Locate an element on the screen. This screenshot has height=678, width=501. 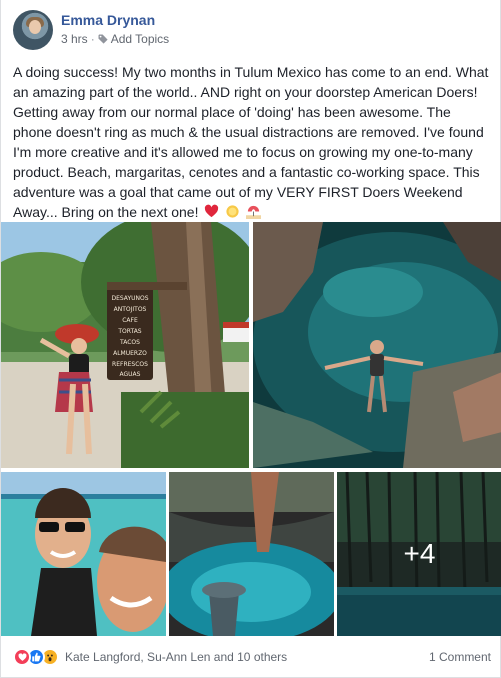
more-photos-count: +4 is located at coordinates (419, 553).